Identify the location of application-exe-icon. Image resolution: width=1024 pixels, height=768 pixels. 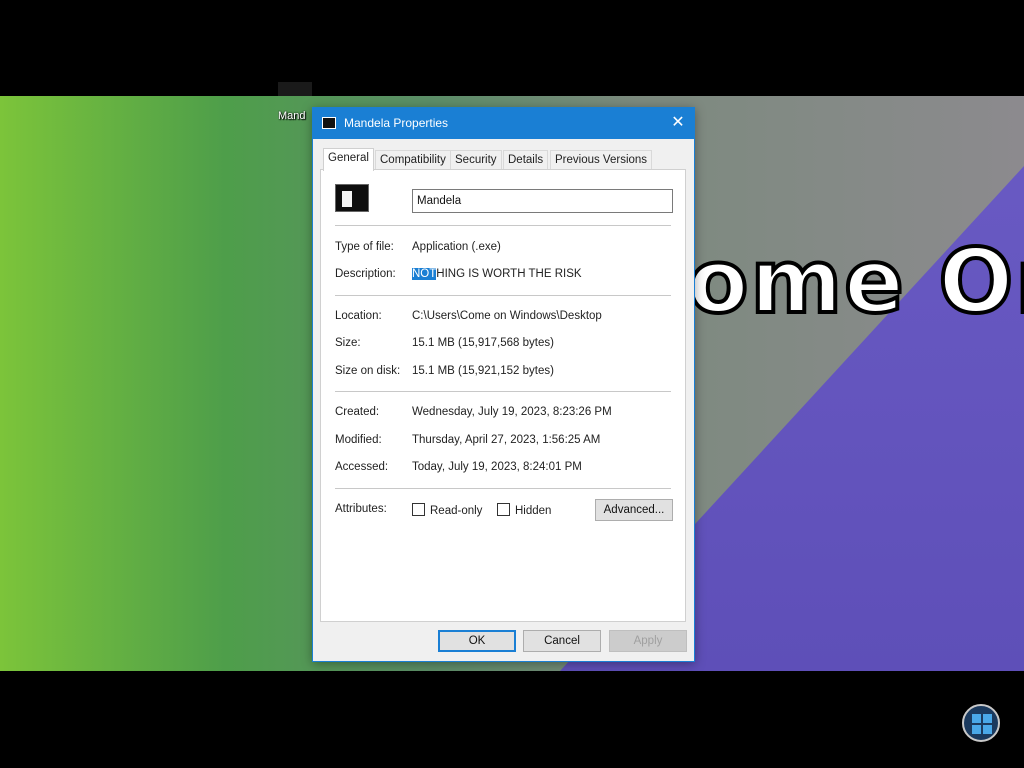
(352, 198).